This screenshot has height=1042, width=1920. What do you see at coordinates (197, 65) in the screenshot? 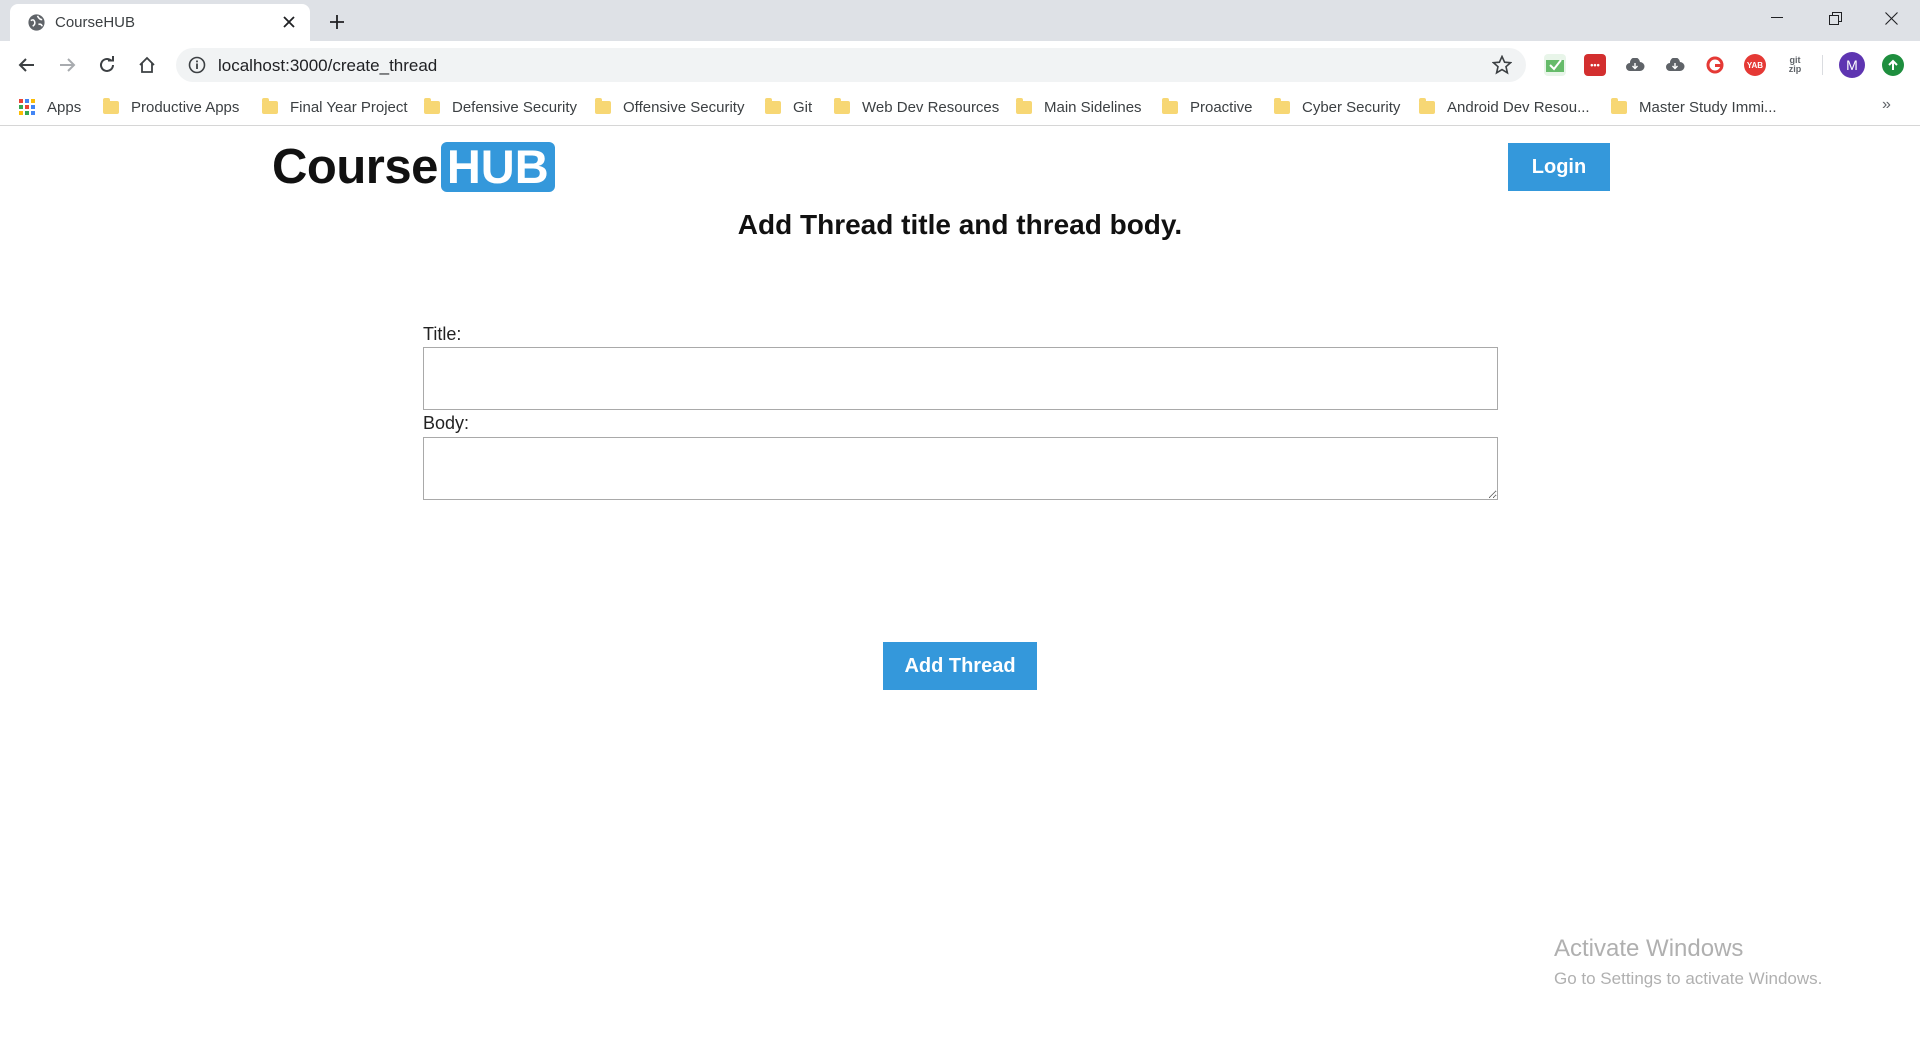
I see `info-icon` at bounding box center [197, 65].